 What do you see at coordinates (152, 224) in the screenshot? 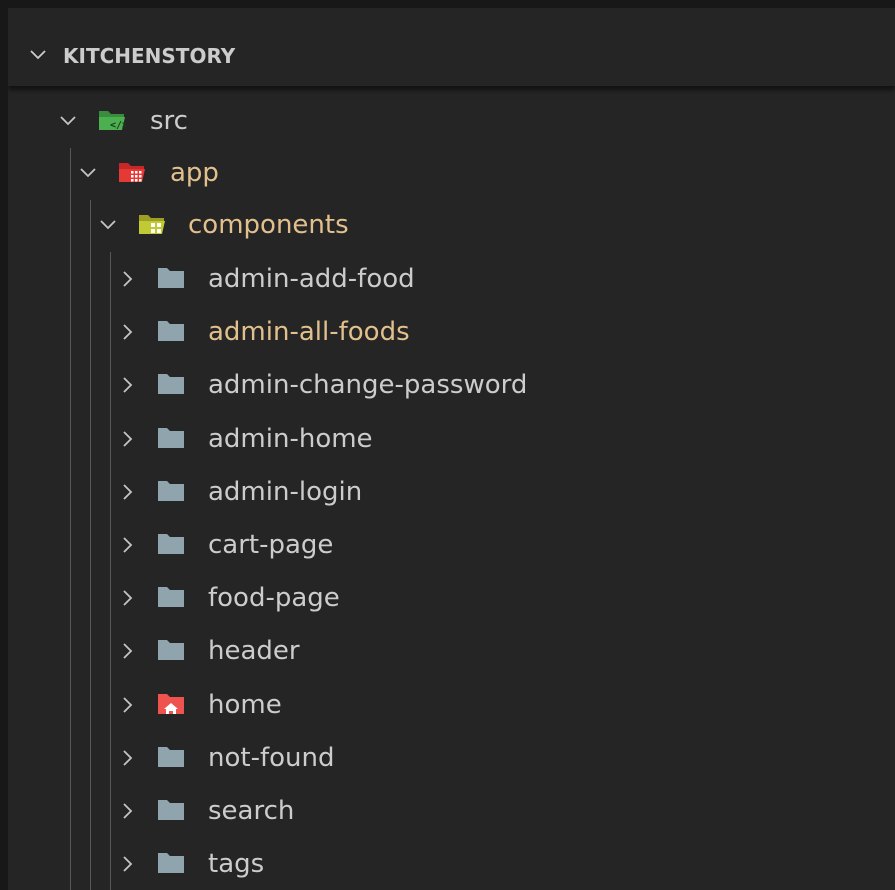
I see `folder-components-open-icon` at bounding box center [152, 224].